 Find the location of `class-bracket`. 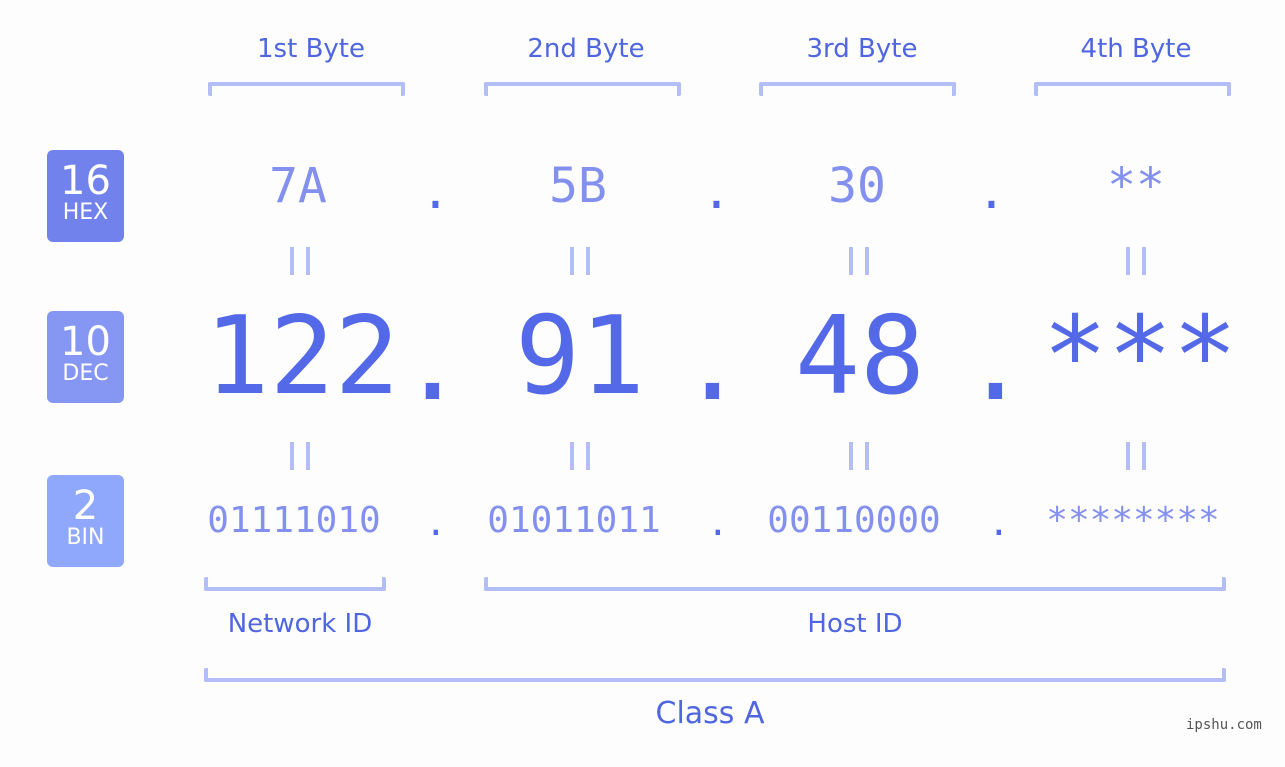

class-bracket is located at coordinates (715, 675).